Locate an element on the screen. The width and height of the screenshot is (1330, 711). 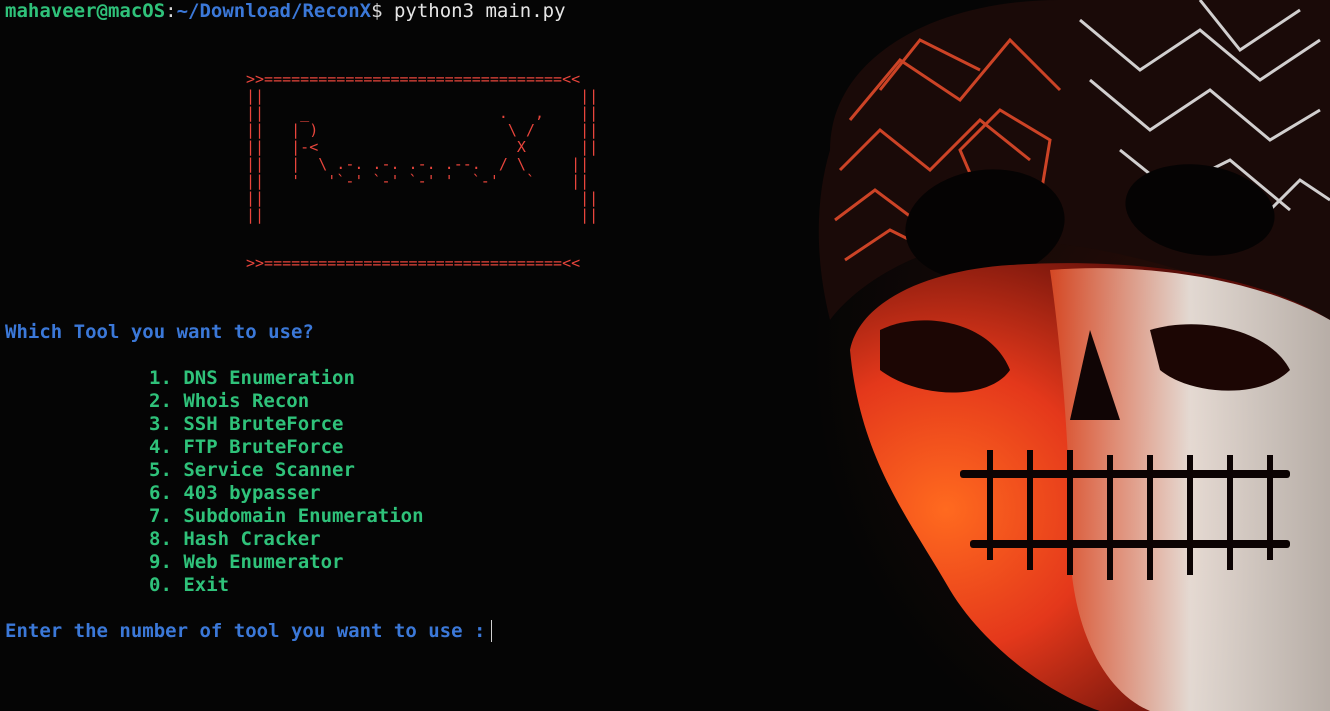
prompt-command: python3 main.py is located at coordinates (474, 11).